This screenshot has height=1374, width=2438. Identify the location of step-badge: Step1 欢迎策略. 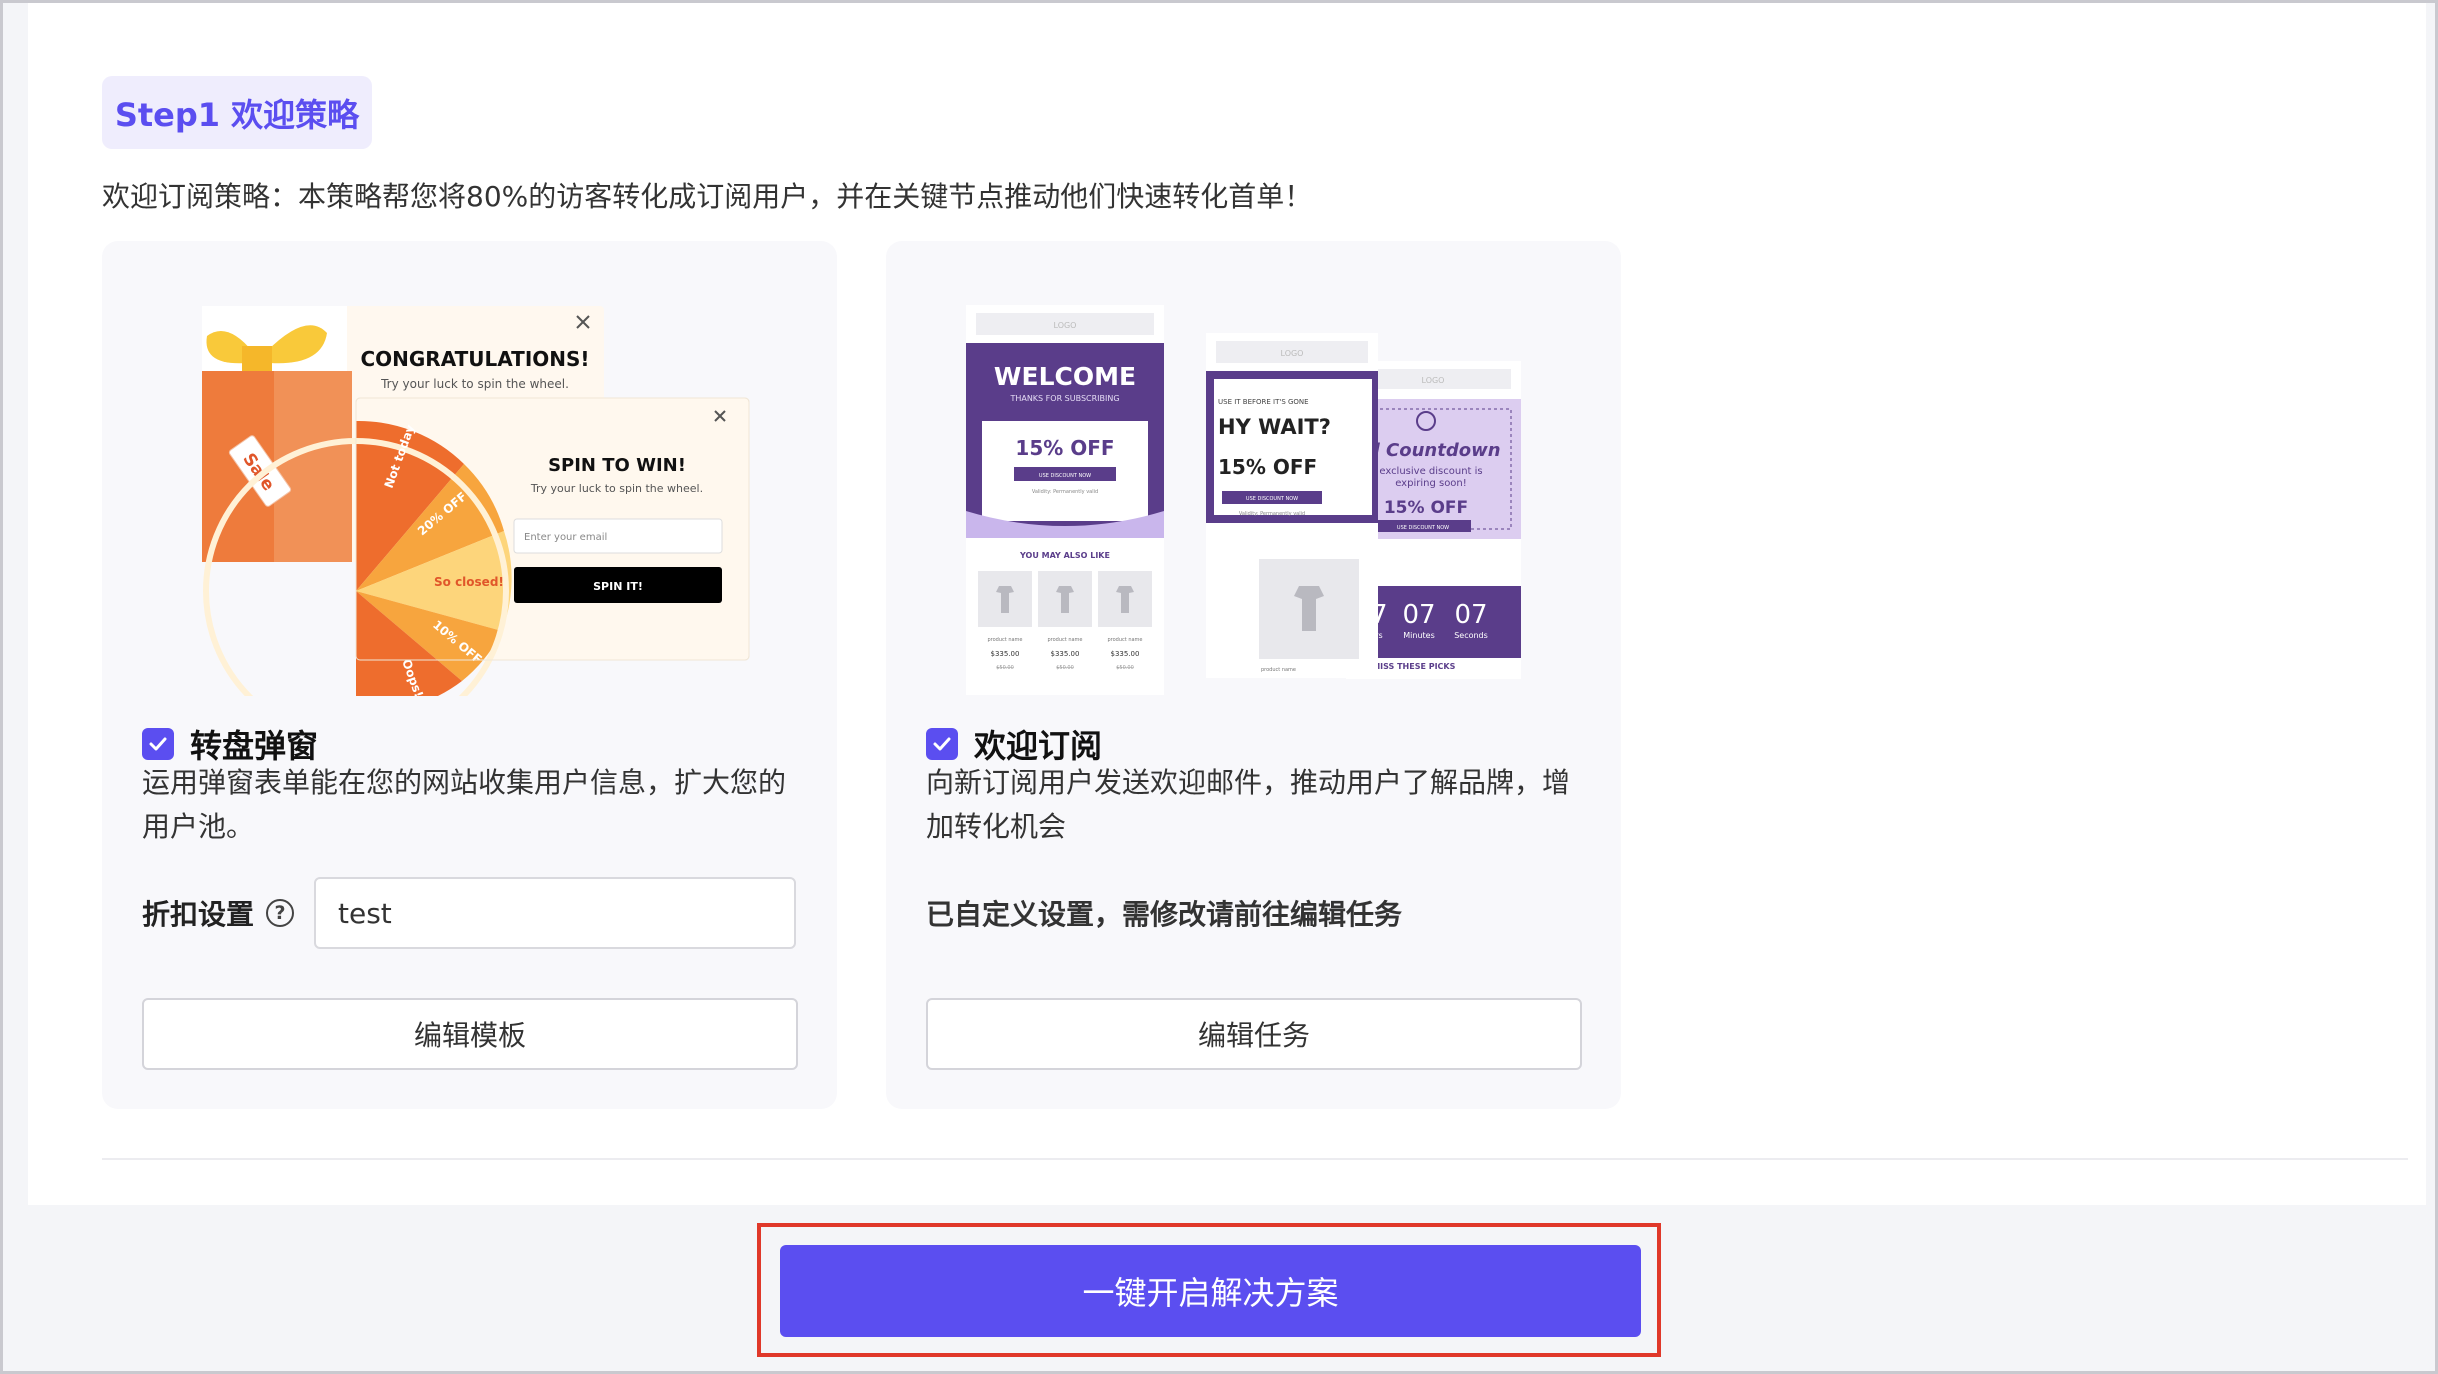
(237, 112).